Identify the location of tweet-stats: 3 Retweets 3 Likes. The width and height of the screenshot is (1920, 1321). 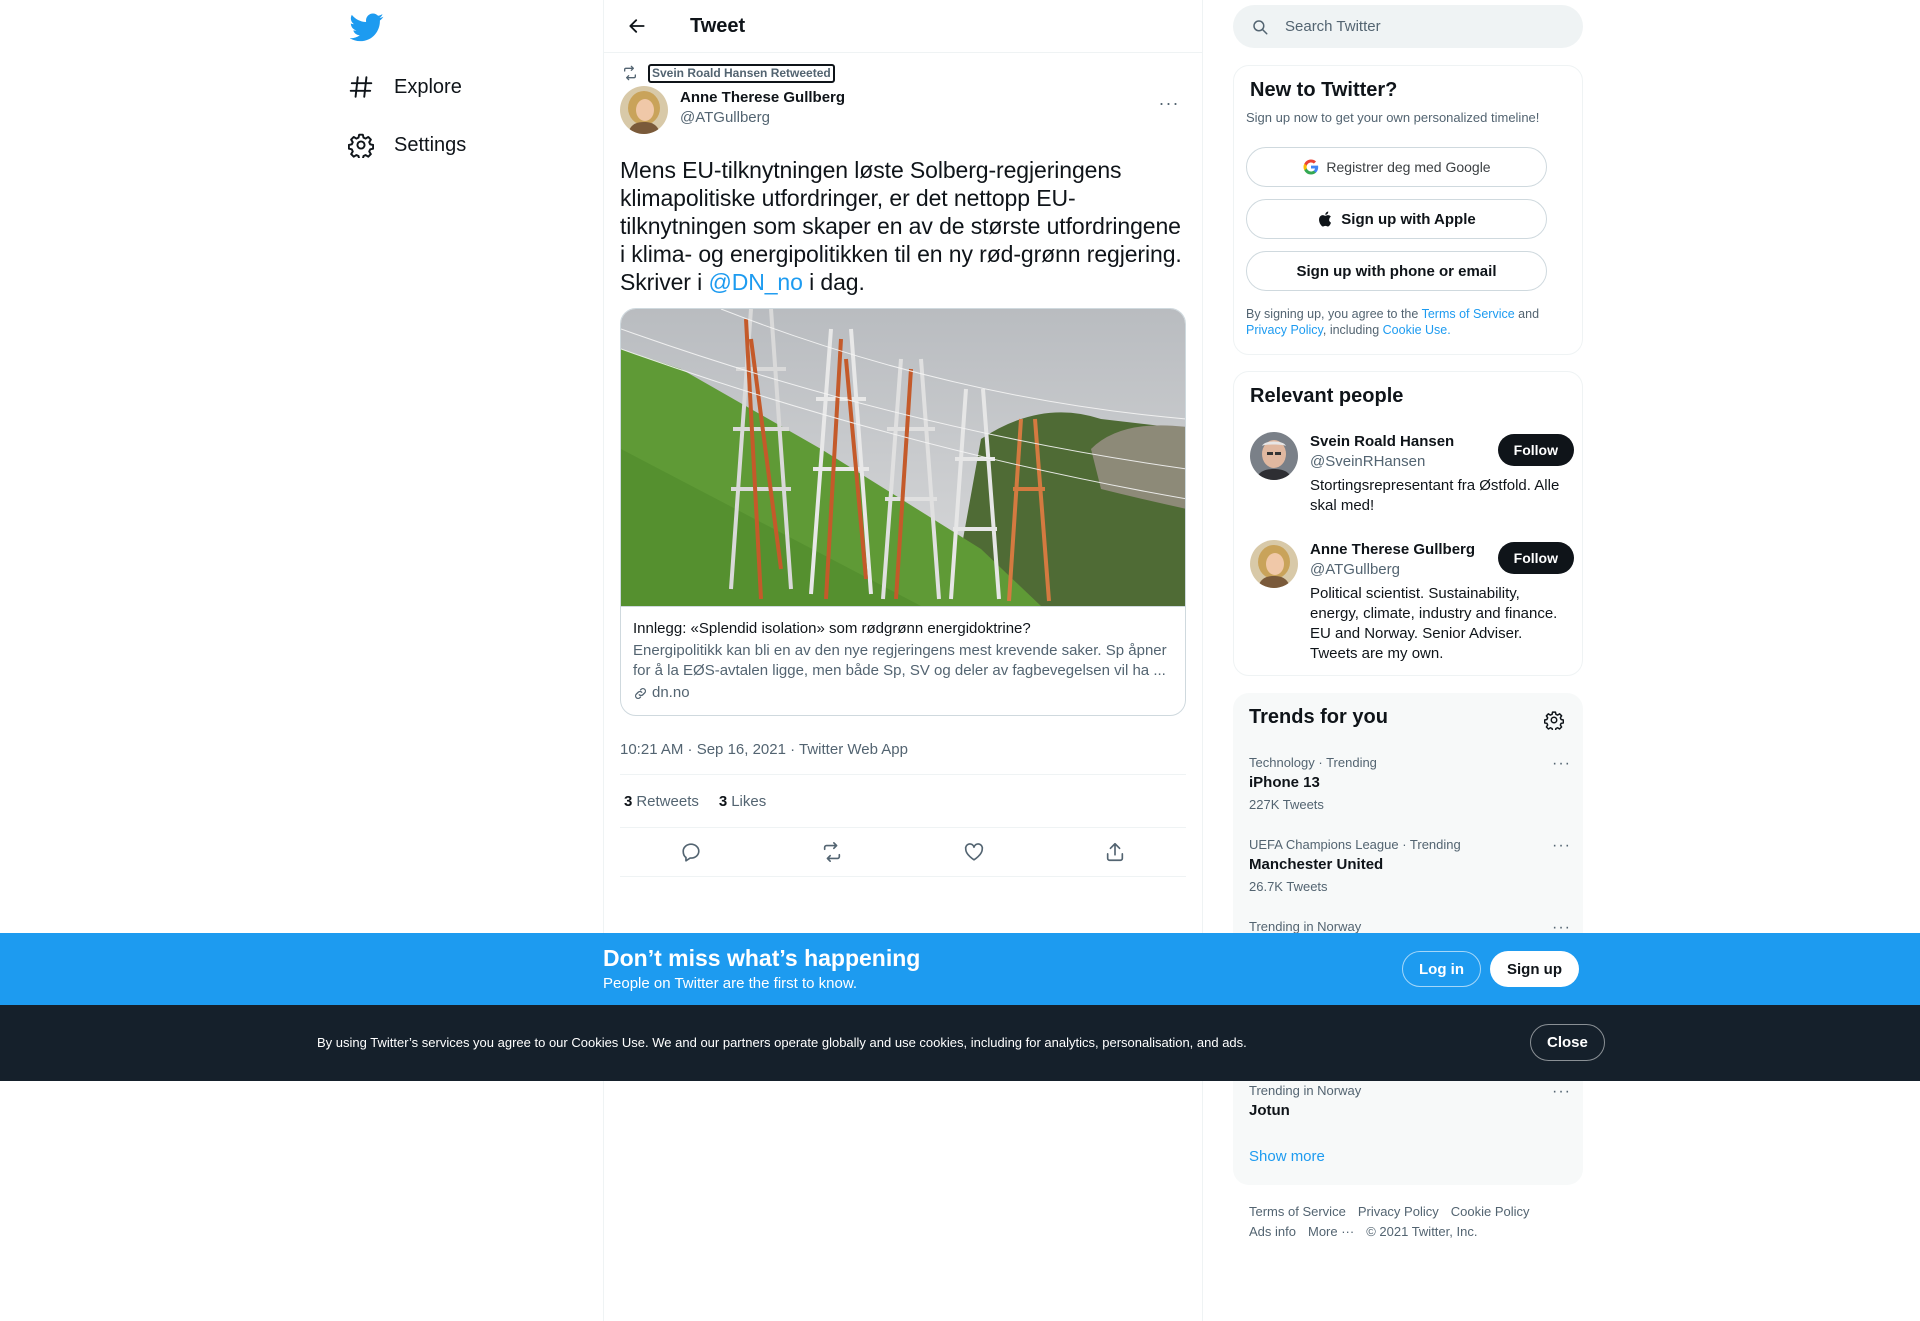
(903, 801).